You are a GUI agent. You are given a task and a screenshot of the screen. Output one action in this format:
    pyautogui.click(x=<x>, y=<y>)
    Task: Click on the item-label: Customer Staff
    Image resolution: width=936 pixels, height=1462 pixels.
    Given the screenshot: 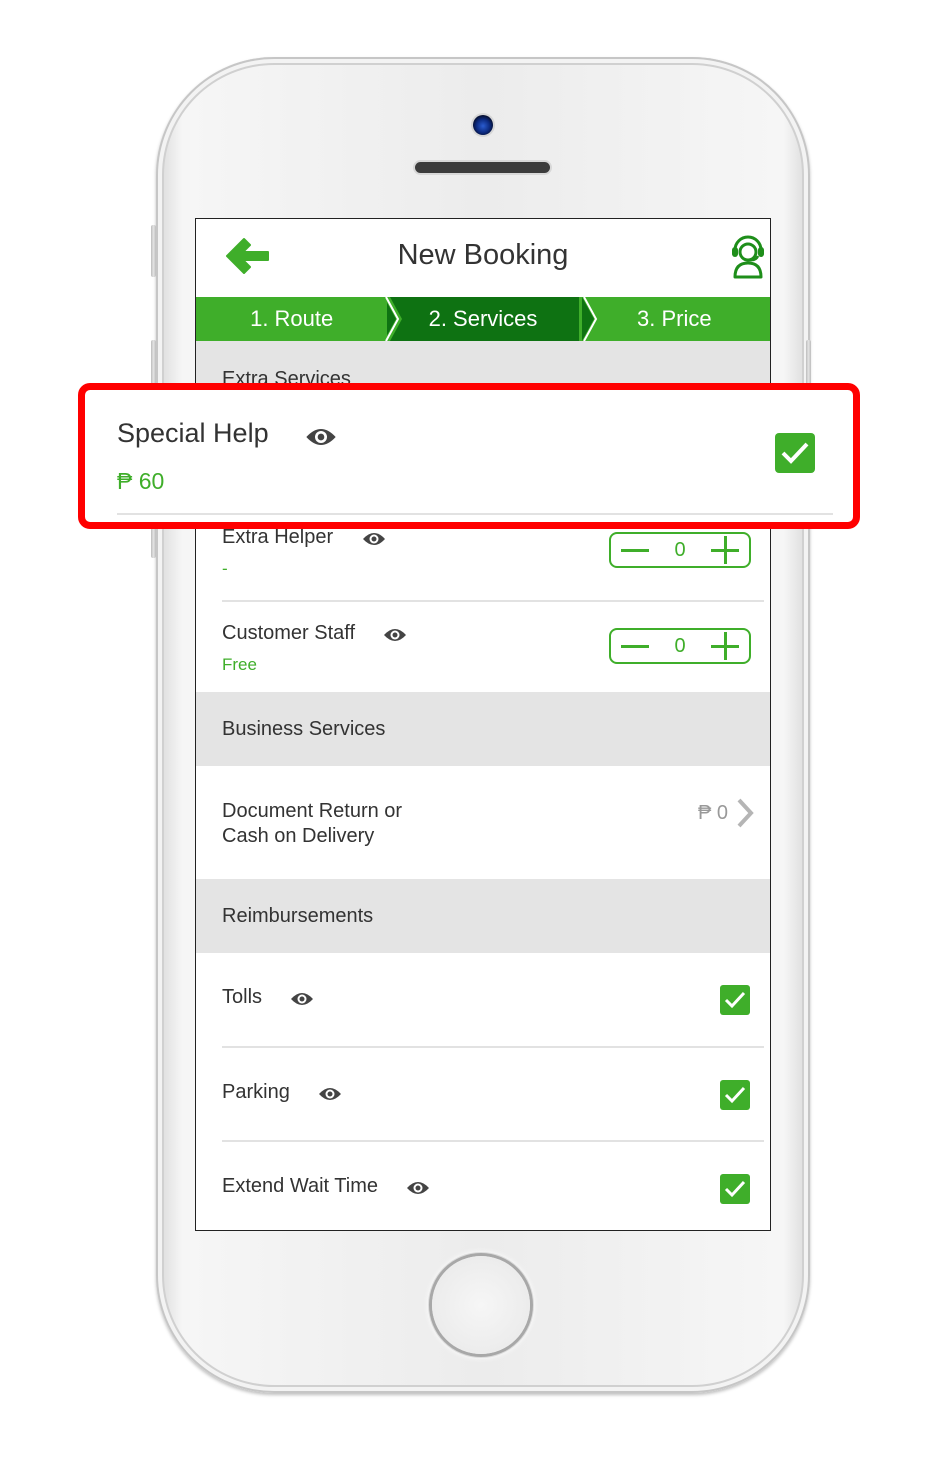 What is the action you would take?
    pyautogui.click(x=289, y=633)
    